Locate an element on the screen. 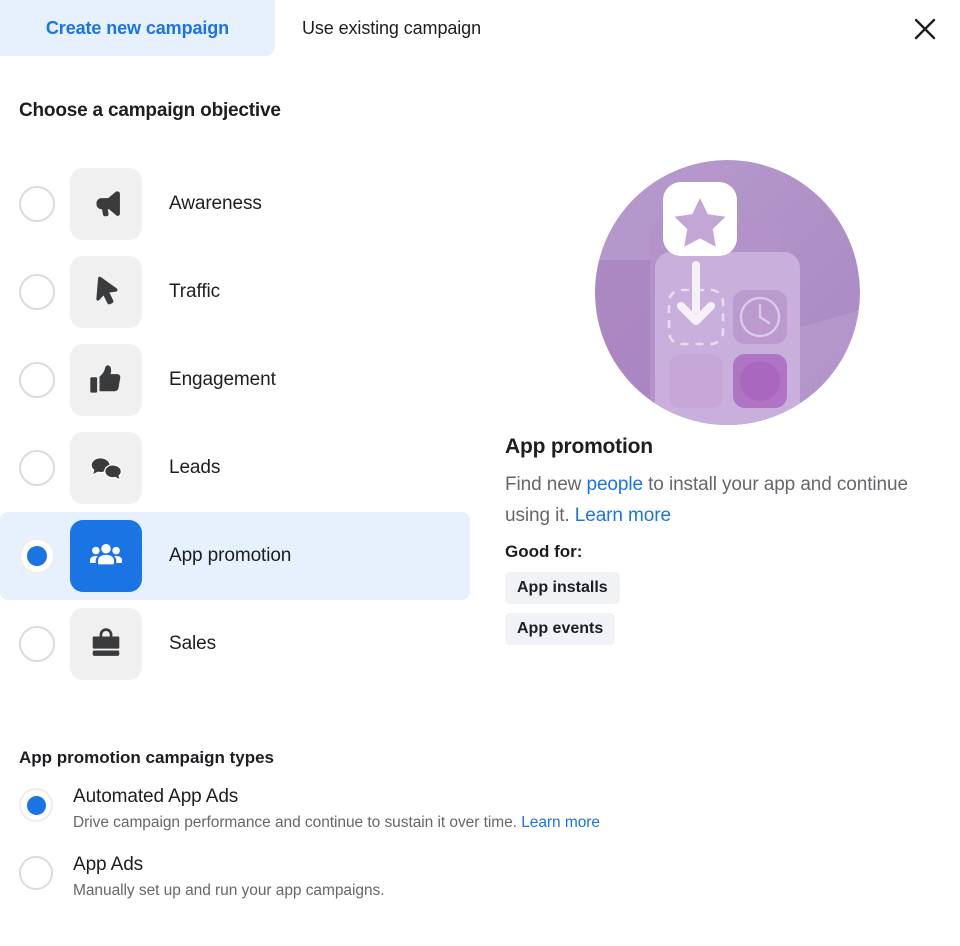 This screenshot has width=960, height=946. tab-use-existing-campaign: Use existing campaign is located at coordinates (420, 28).